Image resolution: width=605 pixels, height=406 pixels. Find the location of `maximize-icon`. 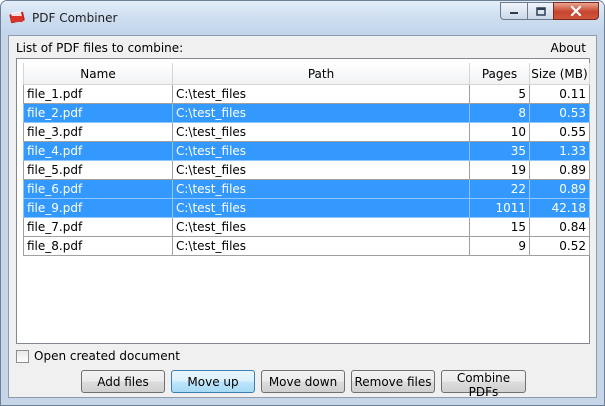

maximize-icon is located at coordinates (540, 11).